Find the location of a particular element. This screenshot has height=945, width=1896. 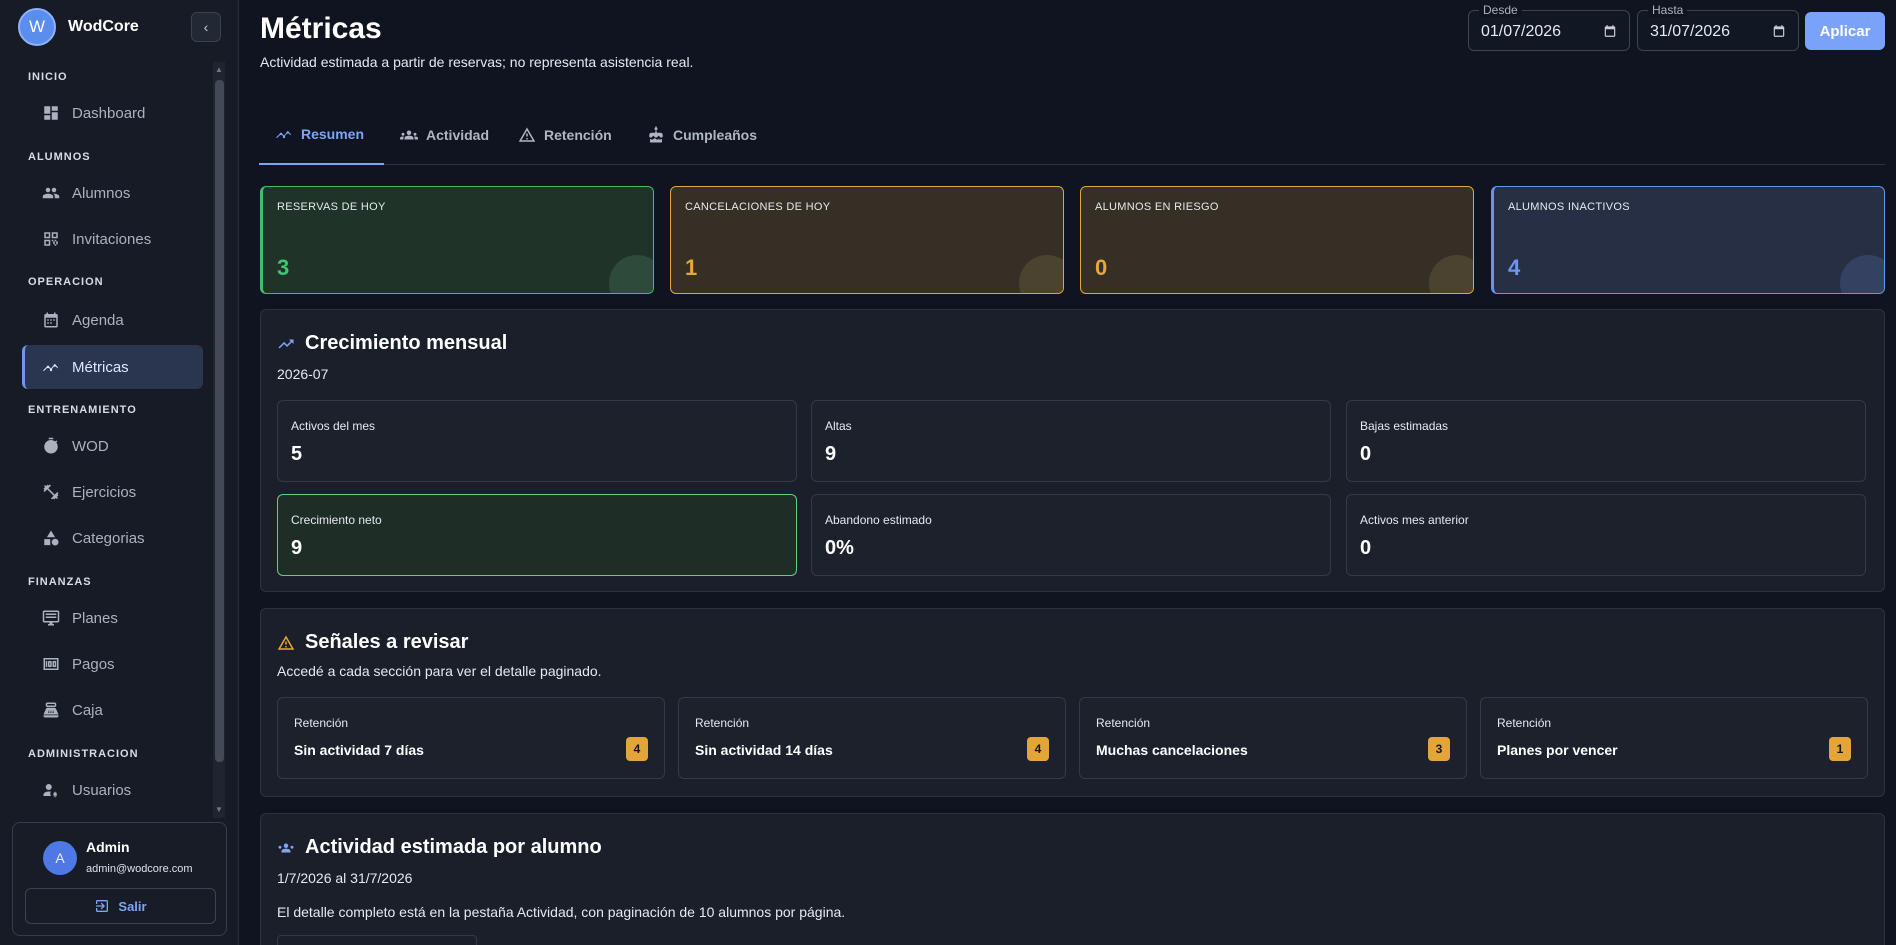

sidebar-item-planes: Planes is located at coordinates (112, 618).